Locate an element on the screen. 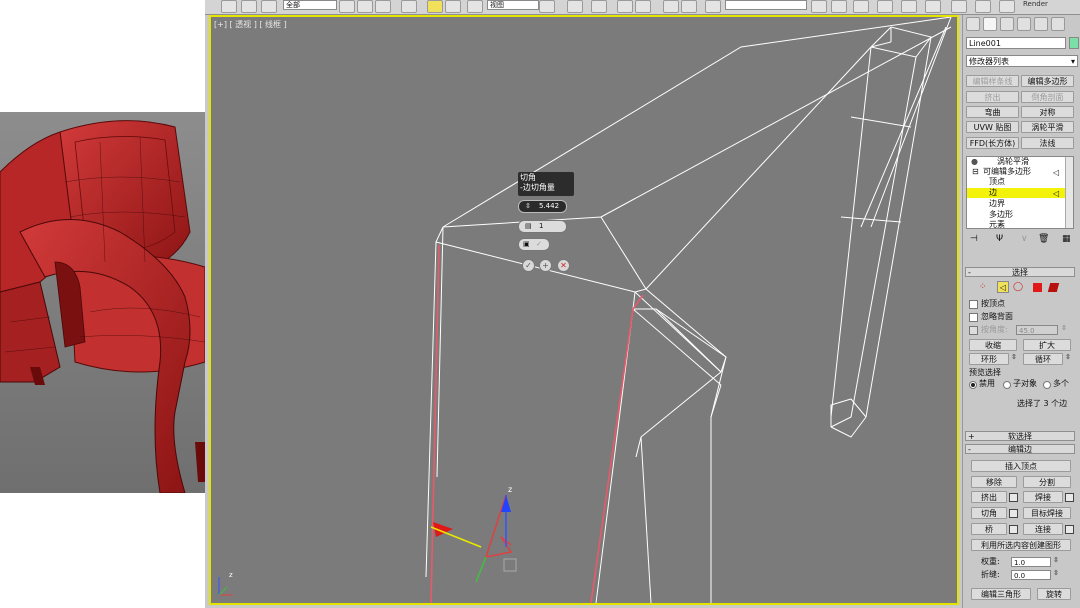 This screenshot has width=1080, height=608. modifier-stack: ● 涡轮平滑 ⊟ 可编辑多边形 顶点 边 边界 多边形 元素 ◁ ◁ is located at coordinates (1020, 192).